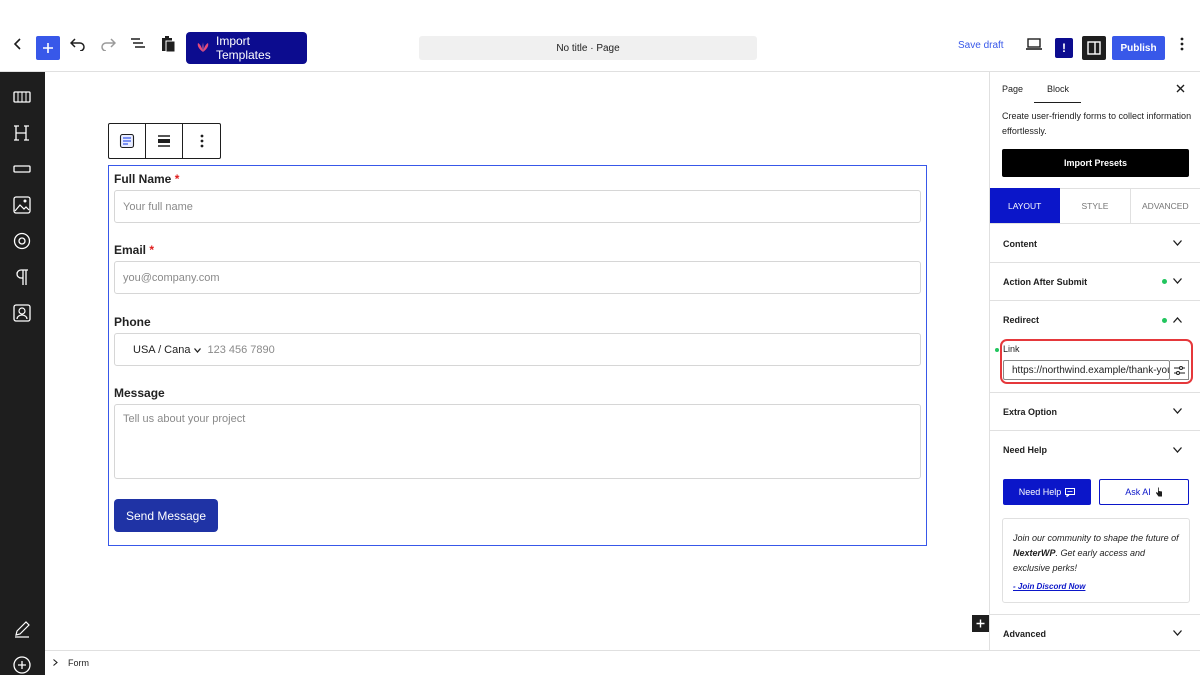 The height and width of the screenshot is (675, 1200). I want to click on image-block-icon, so click(22, 205).